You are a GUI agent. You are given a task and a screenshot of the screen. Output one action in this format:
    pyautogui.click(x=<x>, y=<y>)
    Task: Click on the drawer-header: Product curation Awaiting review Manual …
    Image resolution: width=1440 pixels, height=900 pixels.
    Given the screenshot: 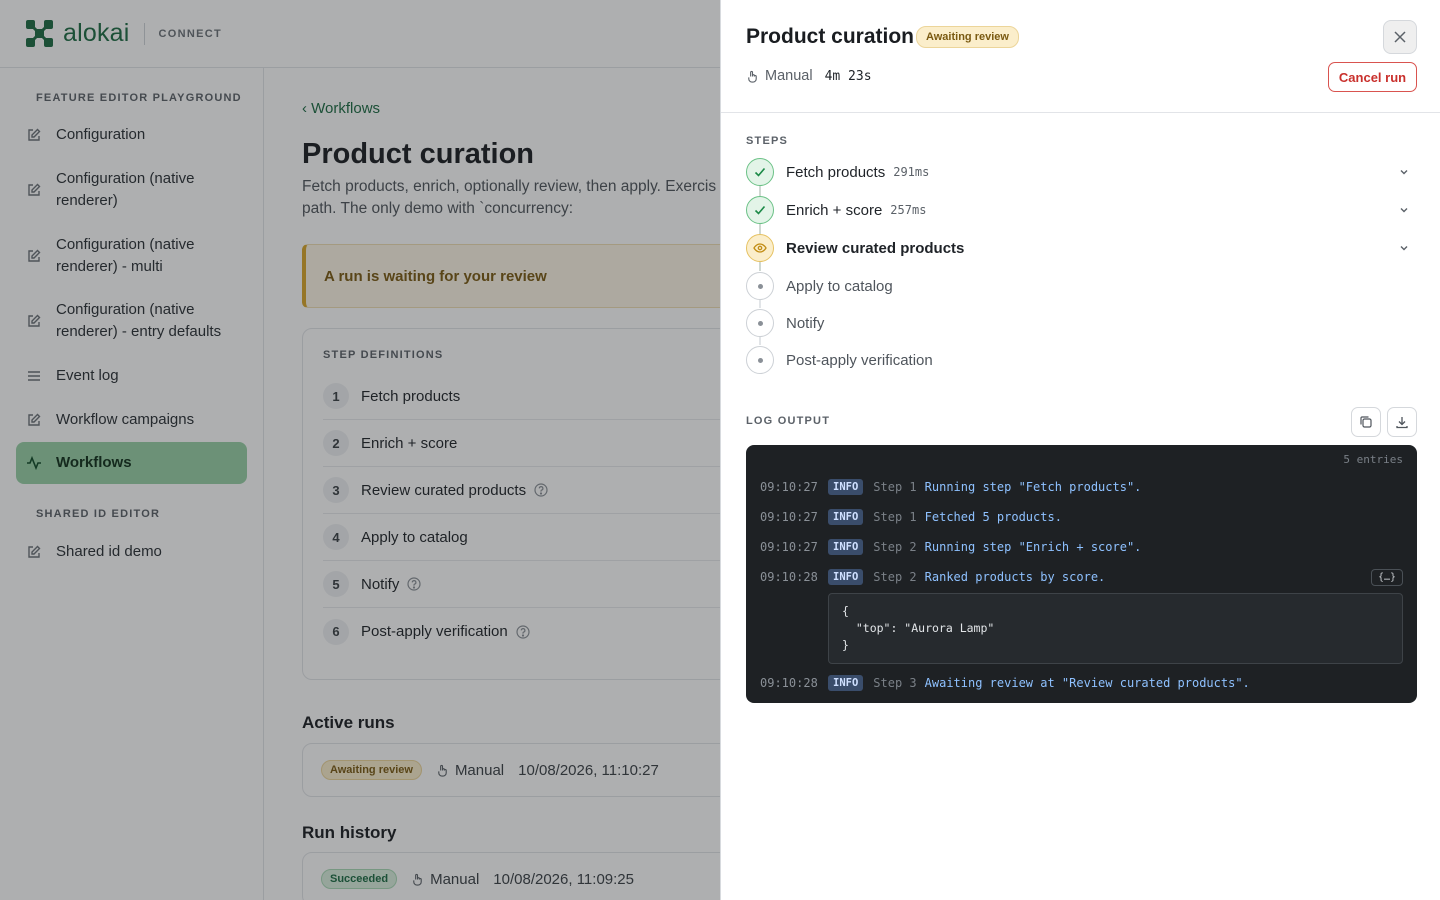 What is the action you would take?
    pyautogui.click(x=1080, y=56)
    